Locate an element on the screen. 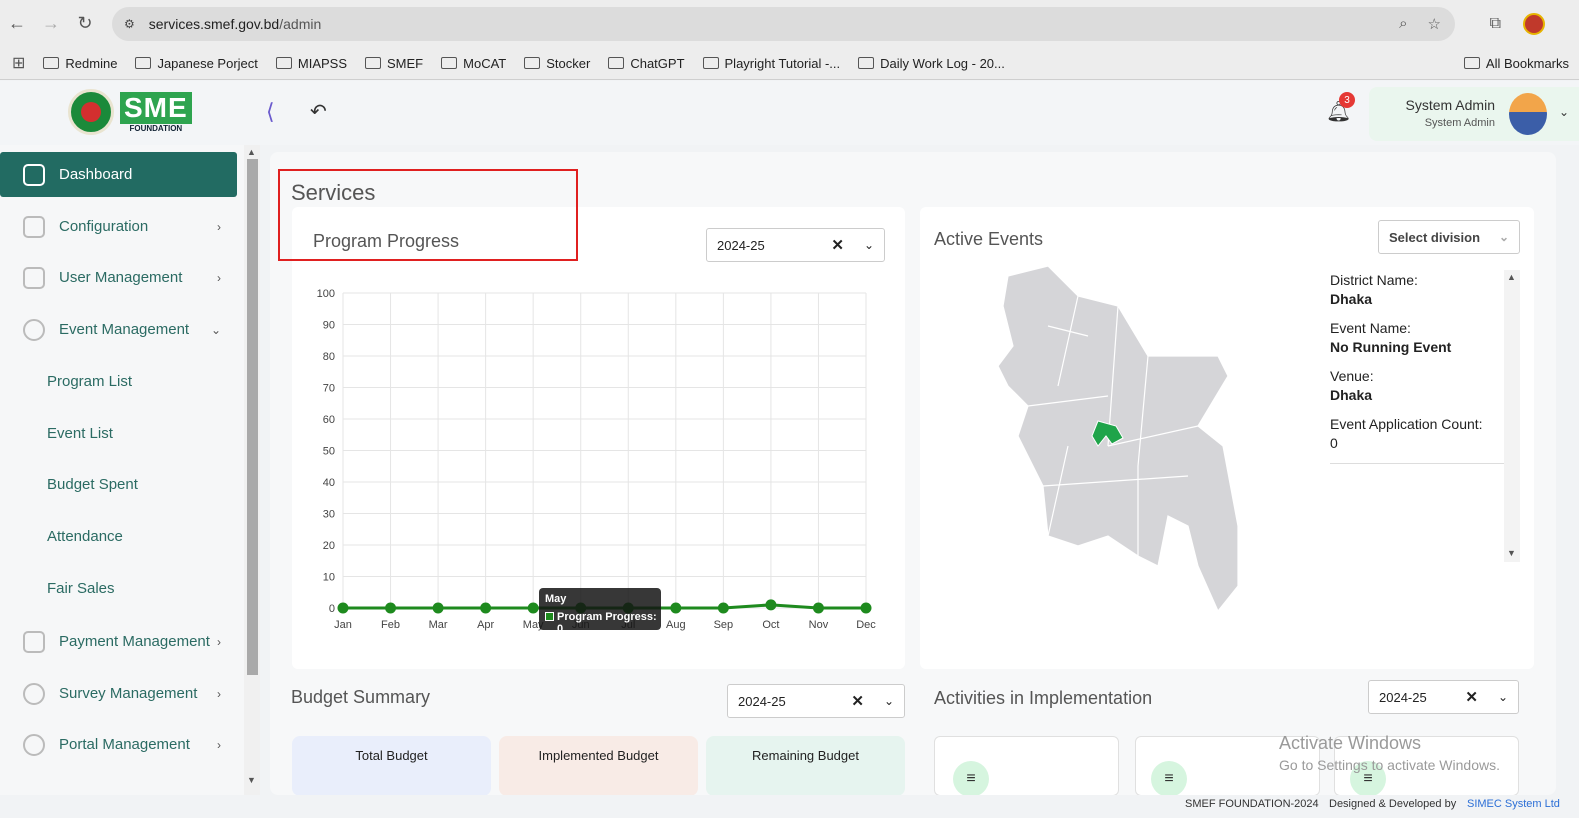 The width and height of the screenshot is (1579, 818). all-bookmarks: All Bookmarks is located at coordinates (1516, 63).